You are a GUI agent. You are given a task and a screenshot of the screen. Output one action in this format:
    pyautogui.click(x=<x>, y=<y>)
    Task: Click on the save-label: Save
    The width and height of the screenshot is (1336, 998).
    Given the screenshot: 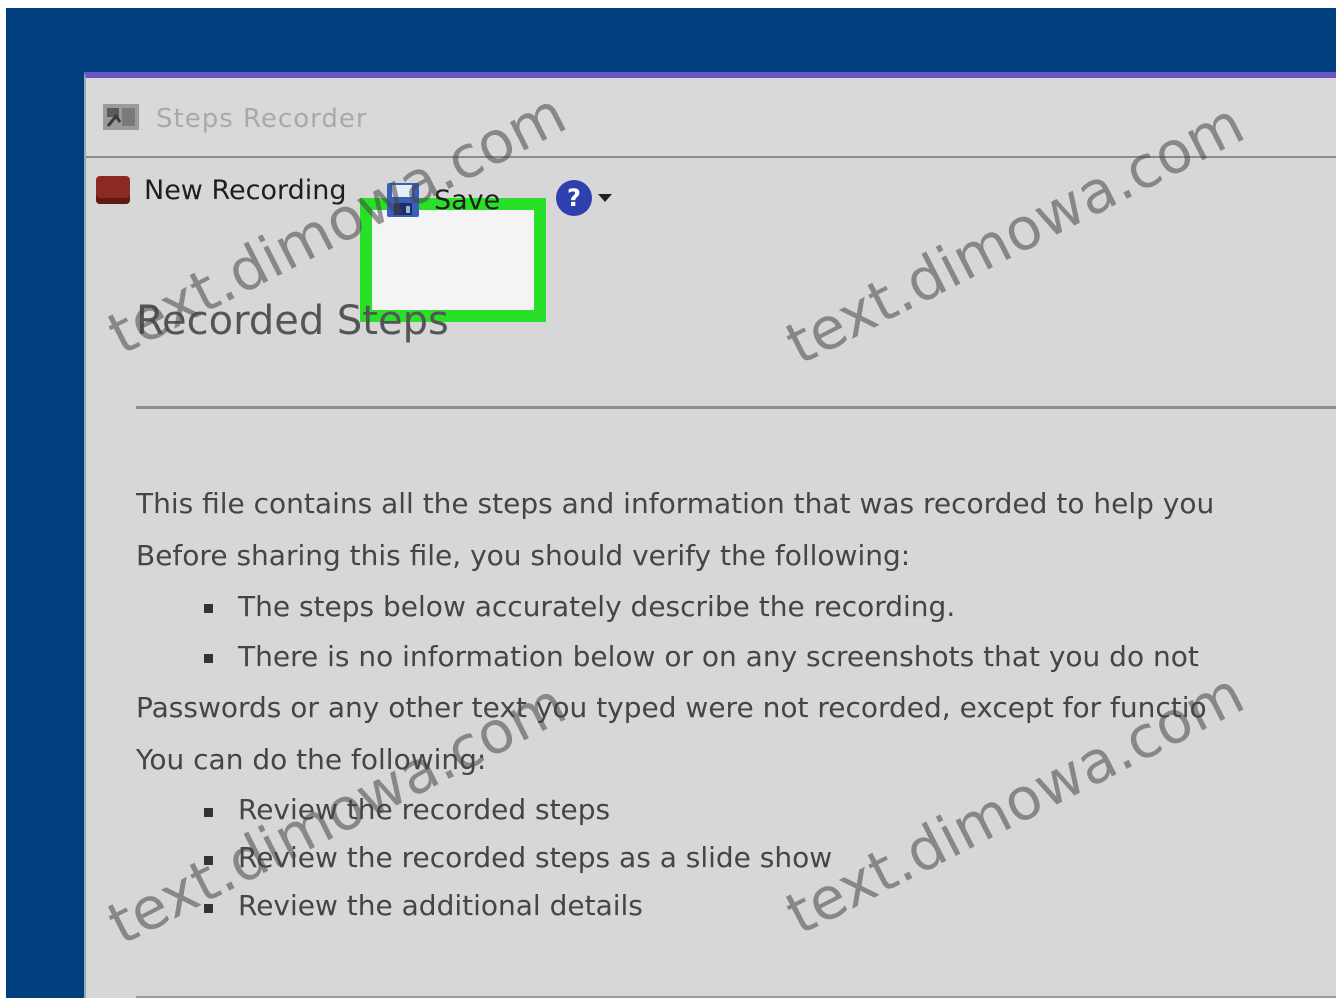 What is the action you would take?
    pyautogui.click(x=467, y=200)
    